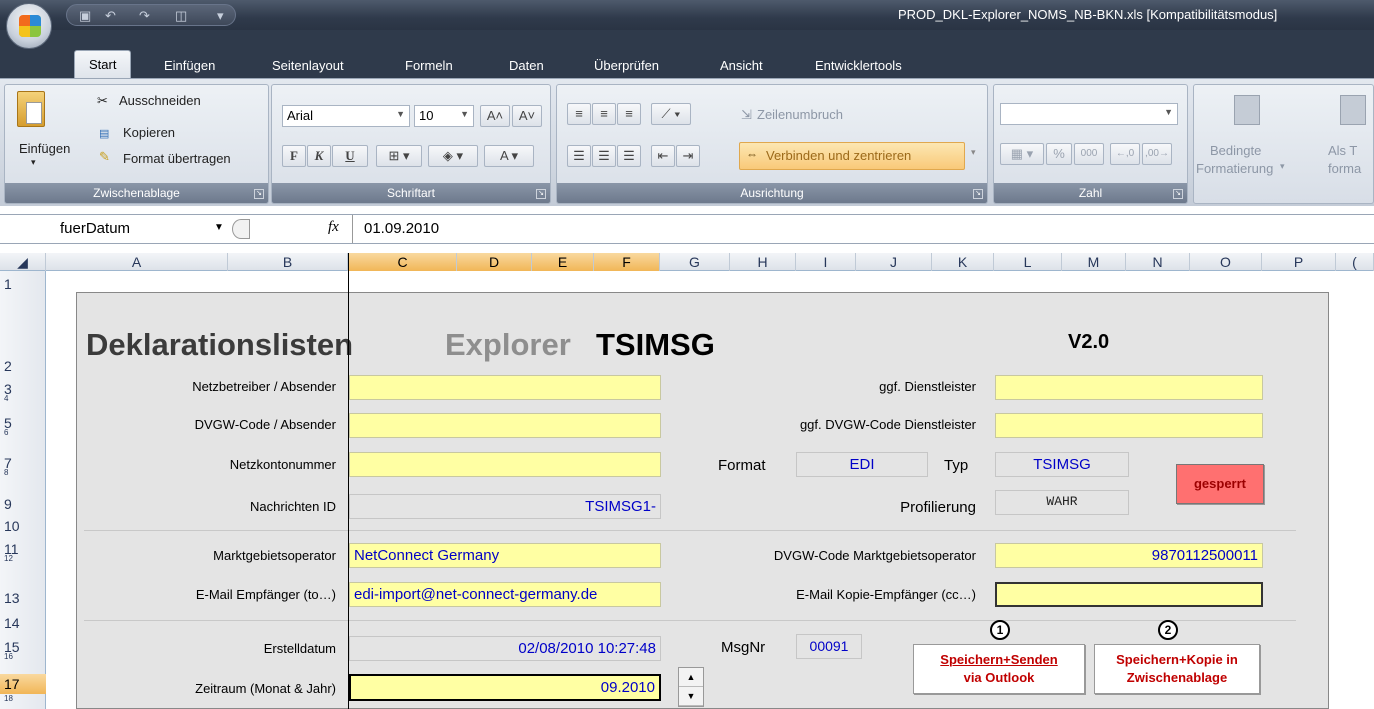  Describe the element at coordinates (23, 699) in the screenshot. I see `row-header: 18` at that location.